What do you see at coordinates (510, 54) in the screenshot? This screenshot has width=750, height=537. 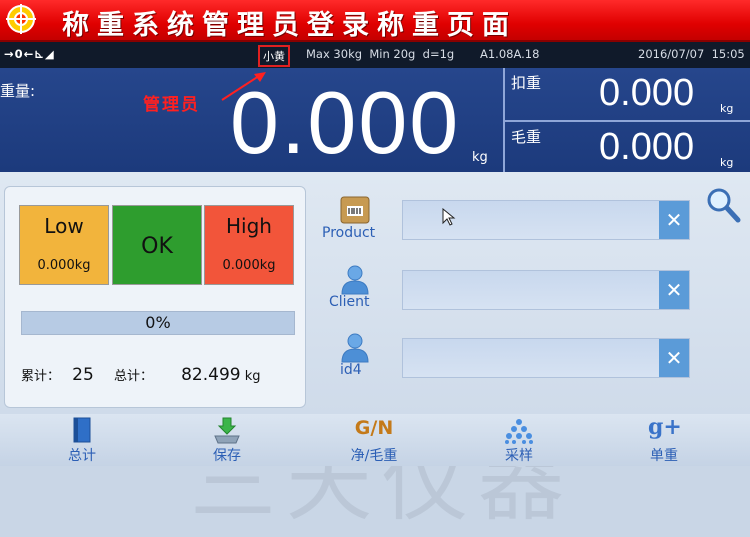 I see `firmware-version: A1.08A.18` at bounding box center [510, 54].